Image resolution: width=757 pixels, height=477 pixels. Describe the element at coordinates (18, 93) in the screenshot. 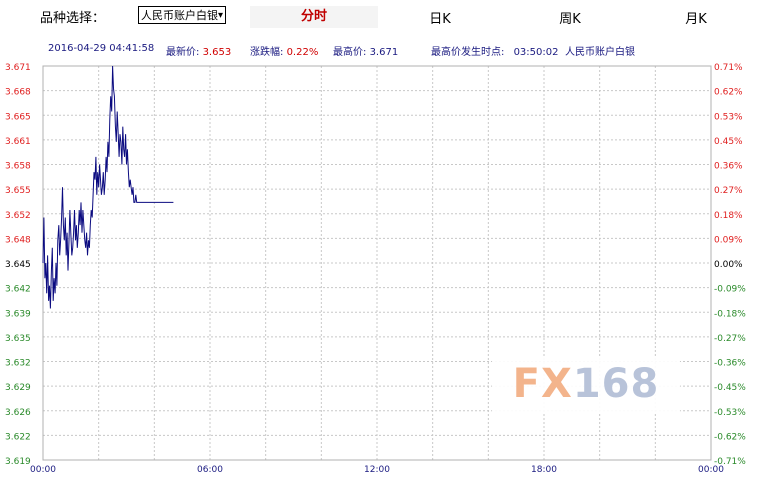

I see `y-tick-label-left: 3.668` at that location.